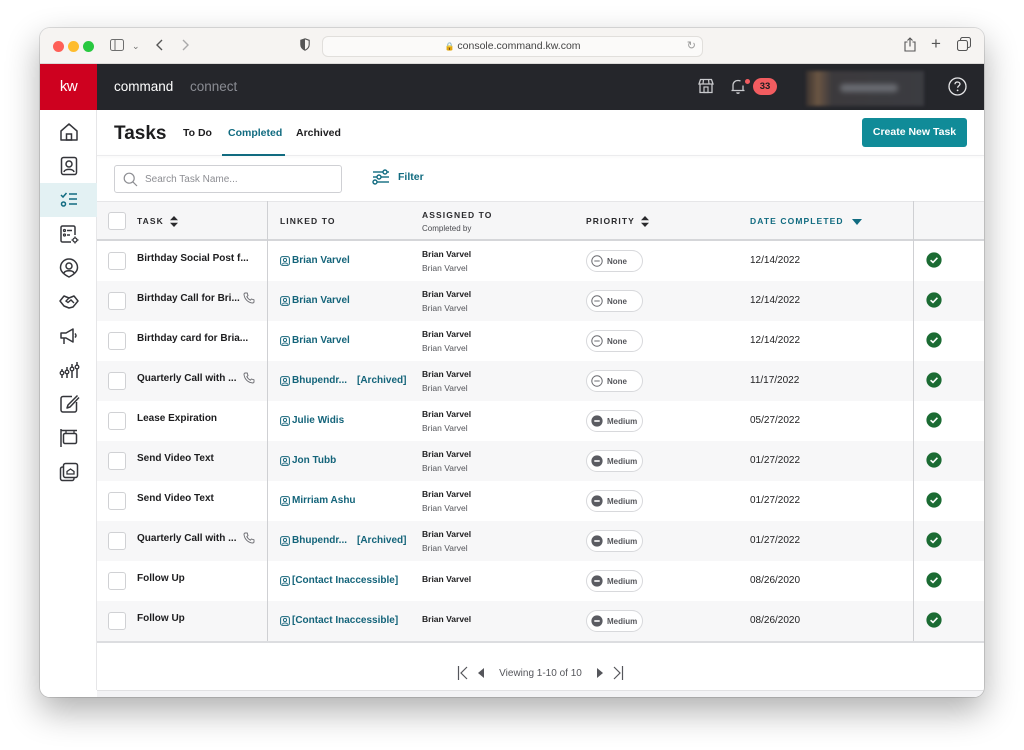 The height and width of the screenshot is (750, 1024). Describe the element at coordinates (512, 46) in the screenshot. I see `address-bar: 🔒 console.command.kw.com ↻` at that location.